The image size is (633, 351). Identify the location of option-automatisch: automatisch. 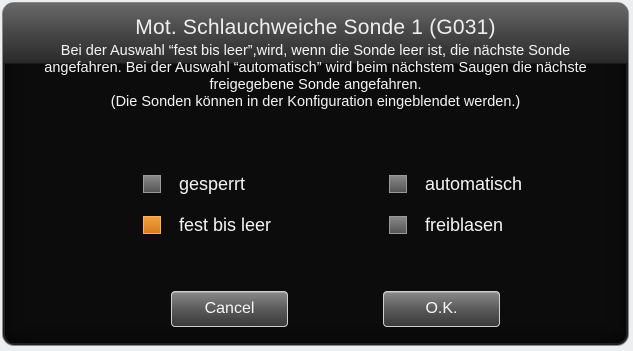
(455, 184).